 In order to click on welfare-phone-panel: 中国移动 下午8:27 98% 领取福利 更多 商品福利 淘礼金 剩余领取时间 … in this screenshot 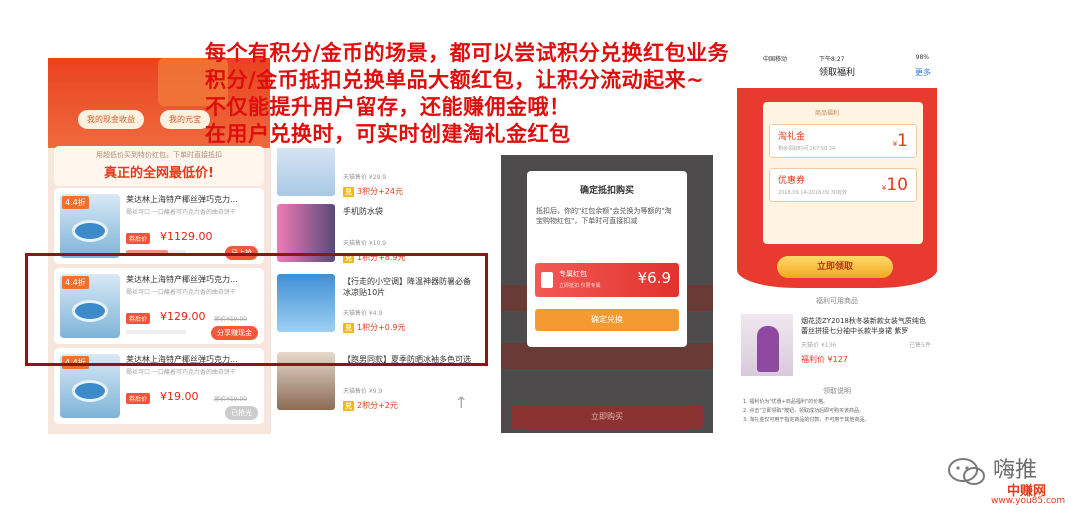, I will do `click(837, 243)`.